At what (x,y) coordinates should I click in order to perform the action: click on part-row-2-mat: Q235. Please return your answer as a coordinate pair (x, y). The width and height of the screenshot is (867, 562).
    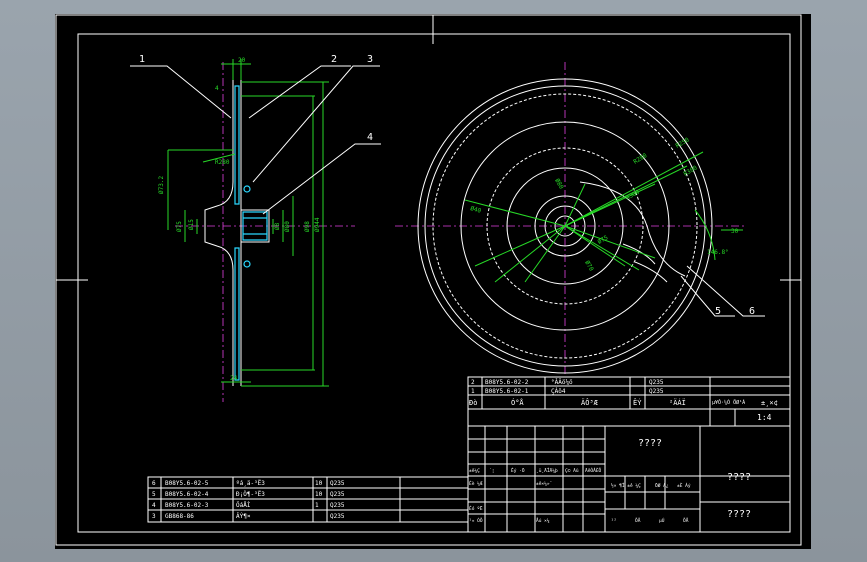
    Looking at the image, I should click on (656, 391).